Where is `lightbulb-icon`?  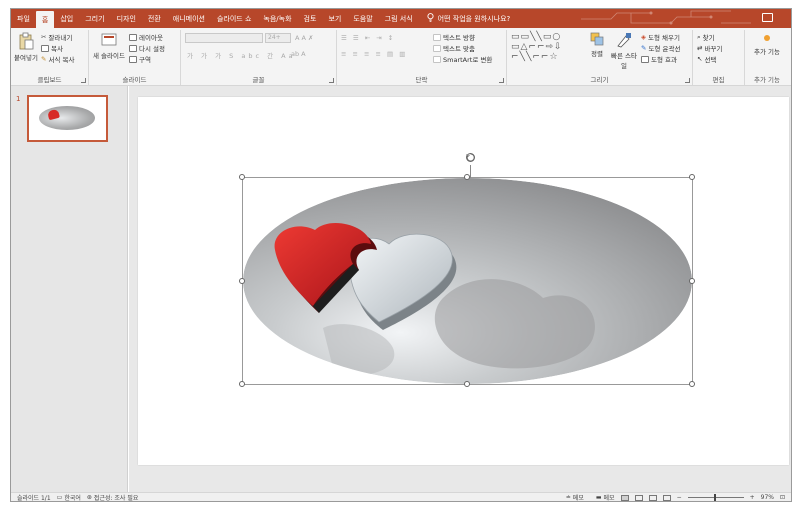 lightbulb-icon is located at coordinates (430, 18).